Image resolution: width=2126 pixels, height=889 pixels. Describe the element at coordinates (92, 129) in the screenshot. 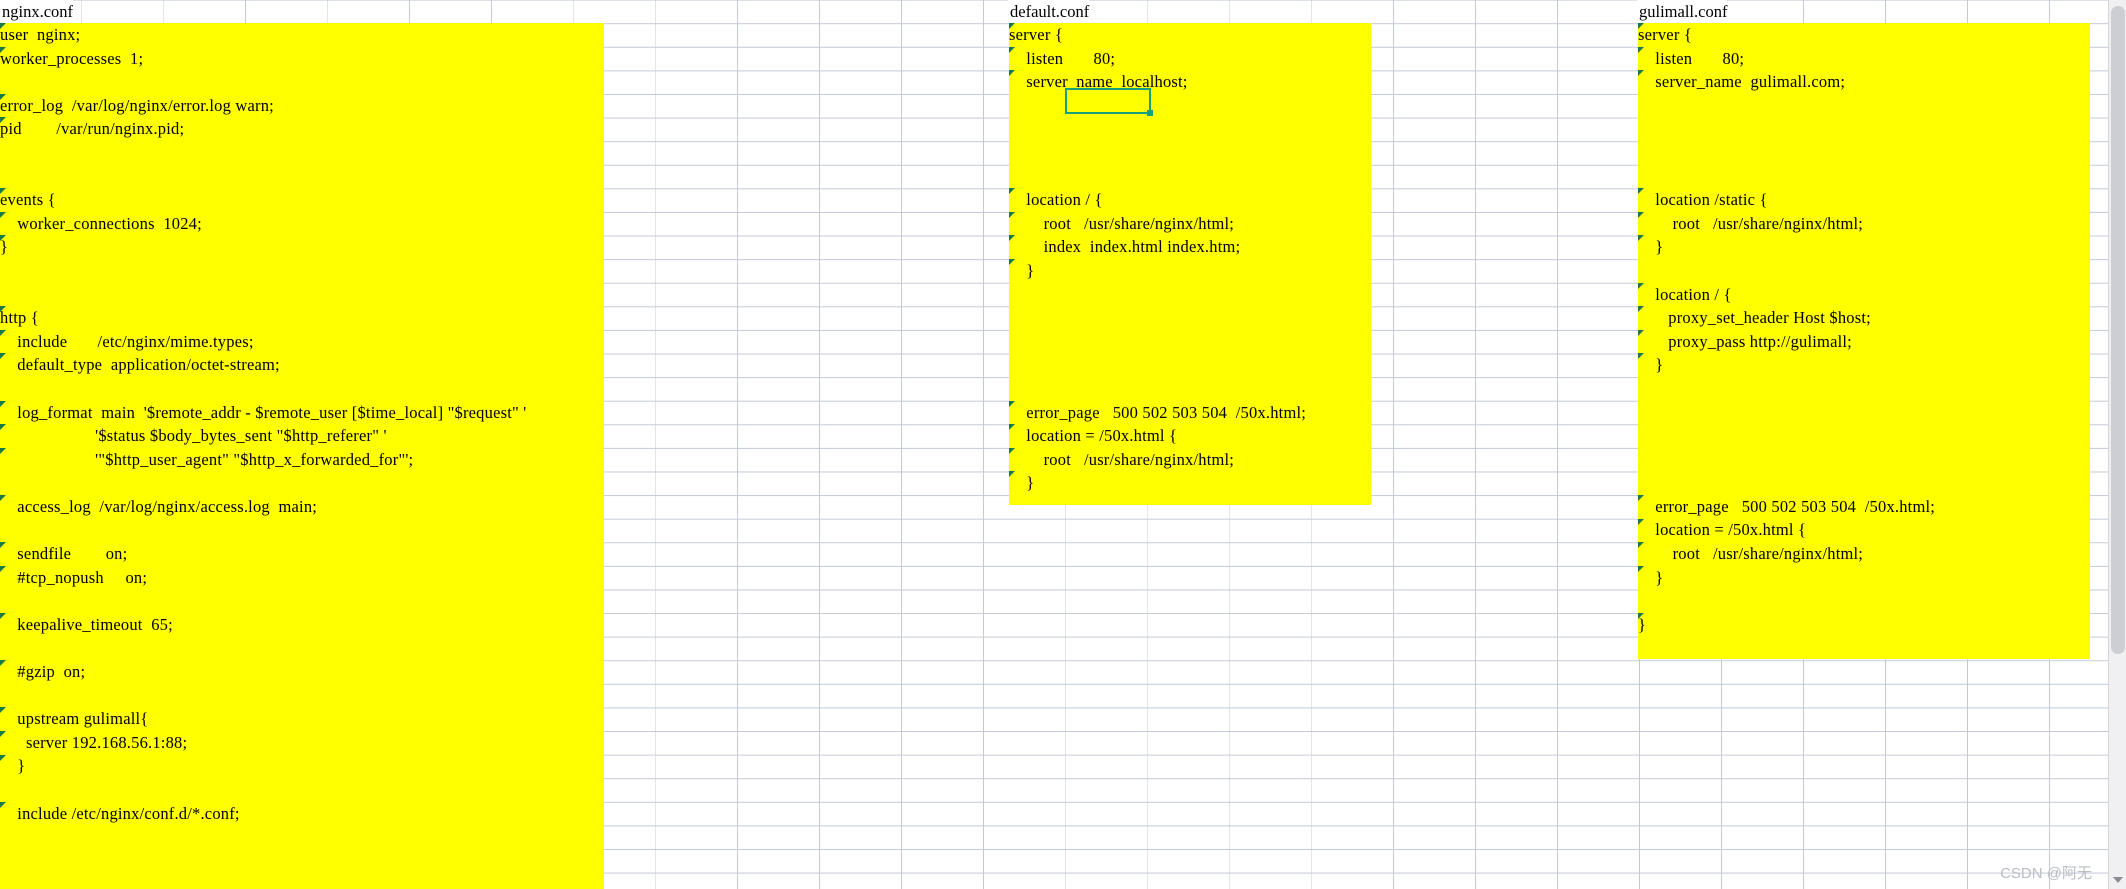

I see `config-line: pid /var/run/nginx.pid;` at that location.